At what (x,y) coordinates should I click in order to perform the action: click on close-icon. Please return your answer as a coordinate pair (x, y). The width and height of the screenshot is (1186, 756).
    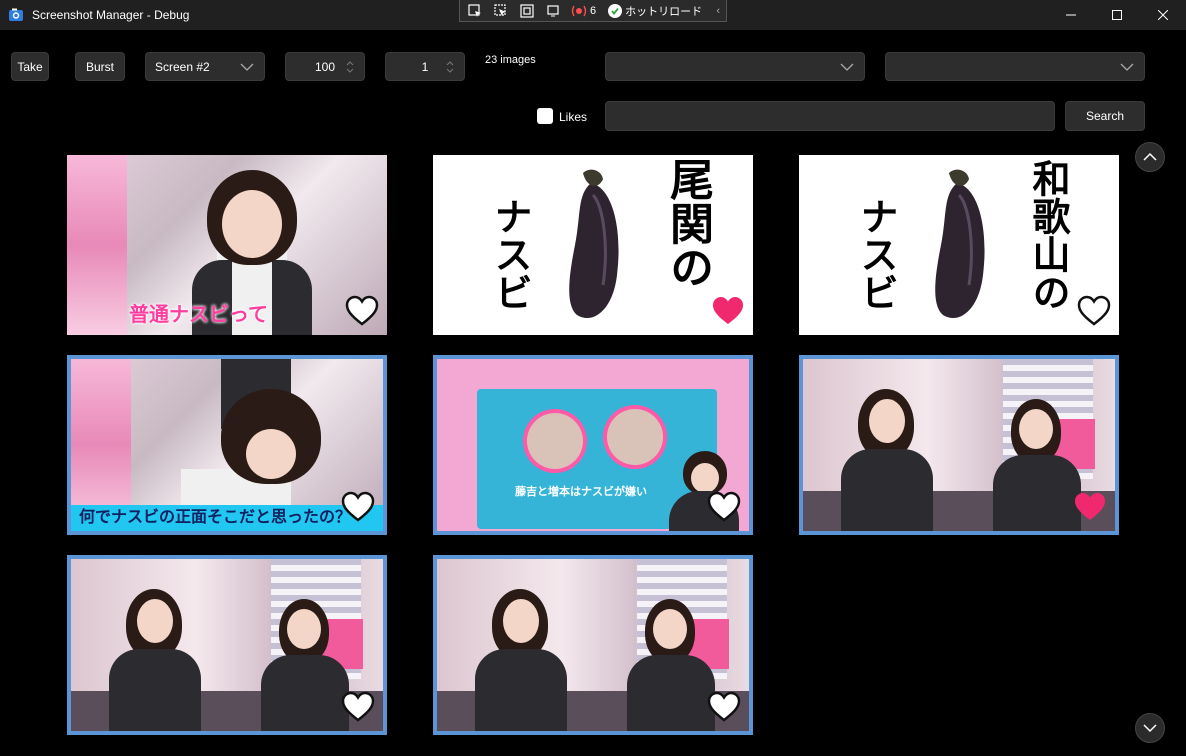
    Looking at the image, I should click on (1163, 15).